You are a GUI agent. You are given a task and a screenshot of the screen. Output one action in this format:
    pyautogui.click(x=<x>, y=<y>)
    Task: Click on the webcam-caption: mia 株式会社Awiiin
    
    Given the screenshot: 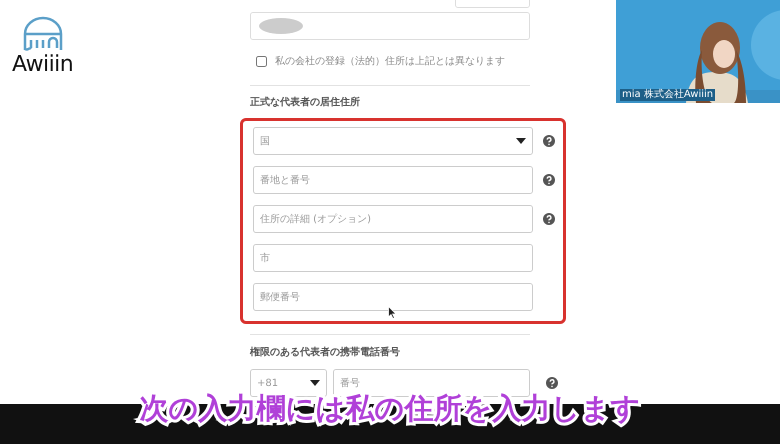 What is the action you would take?
    pyautogui.click(x=668, y=95)
    